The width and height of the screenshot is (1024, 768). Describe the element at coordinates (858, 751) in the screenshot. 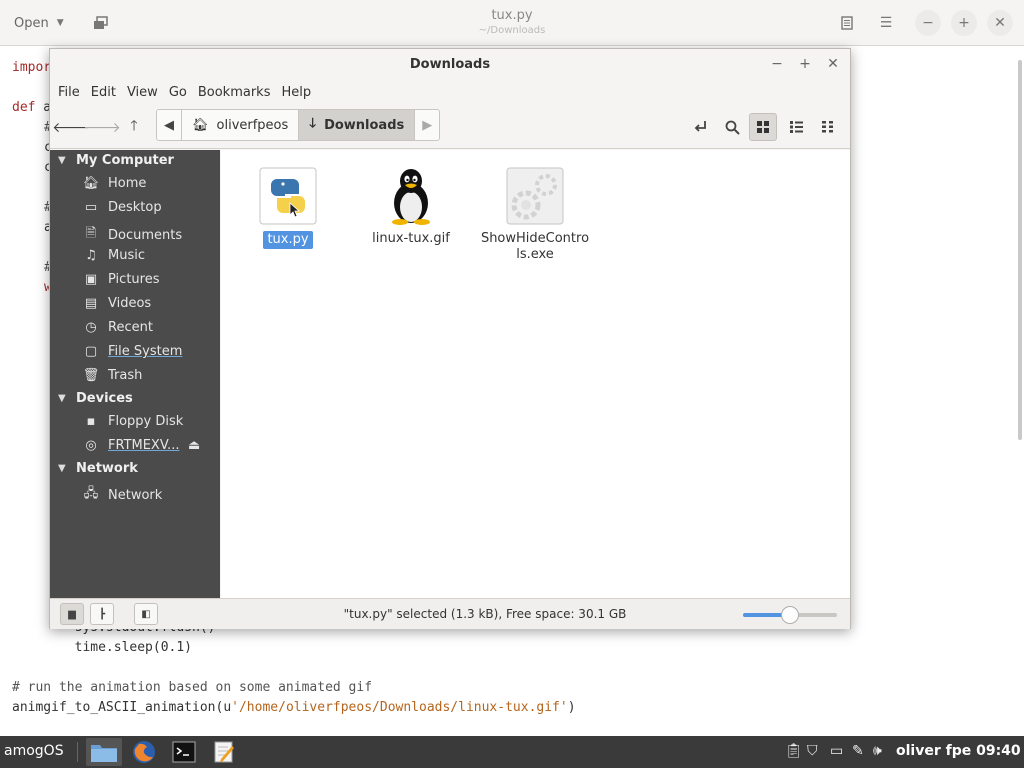

I see `pen-icon: ✎` at that location.